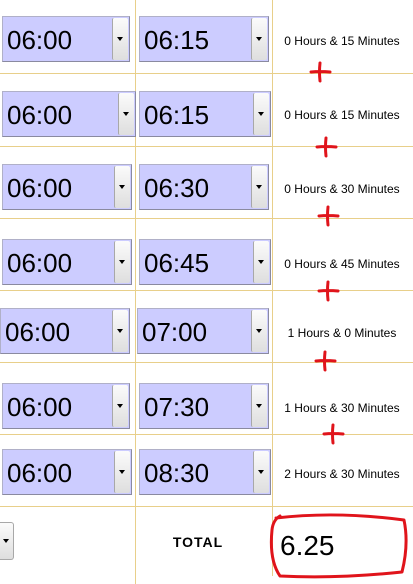 This screenshot has width=413, height=584. Describe the element at coordinates (342, 474) in the screenshot. I see `duration-text: 2 Hours & 30 Minutes` at that location.